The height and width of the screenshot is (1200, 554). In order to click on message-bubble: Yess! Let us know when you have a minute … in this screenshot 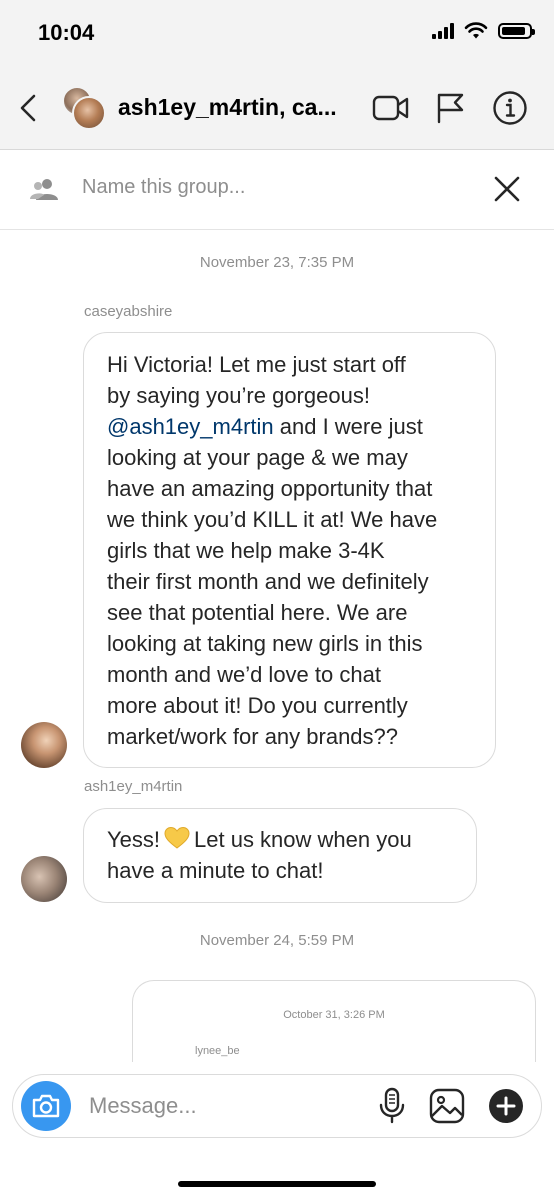, I will do `click(280, 855)`.